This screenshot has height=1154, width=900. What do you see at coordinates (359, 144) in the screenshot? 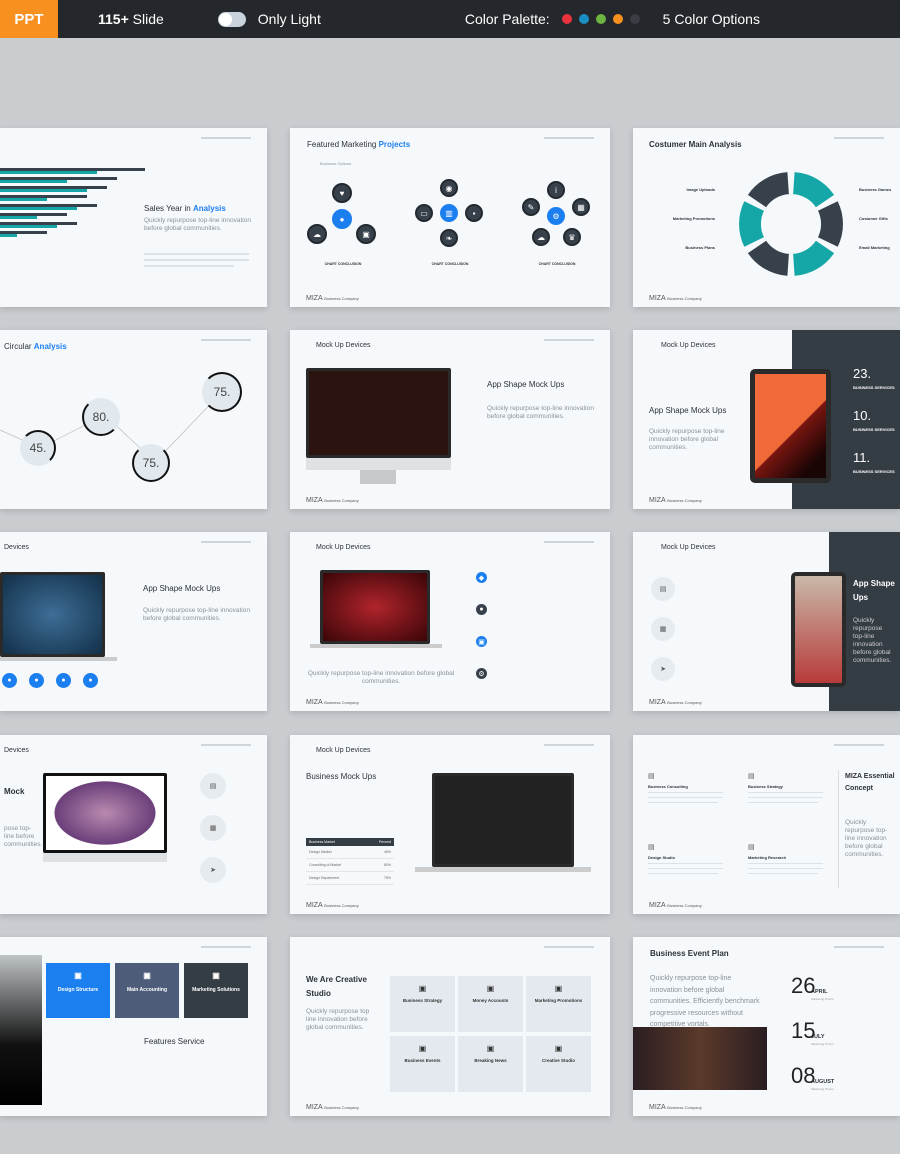
I see `slide-title: Featured Marketing Projects` at bounding box center [359, 144].